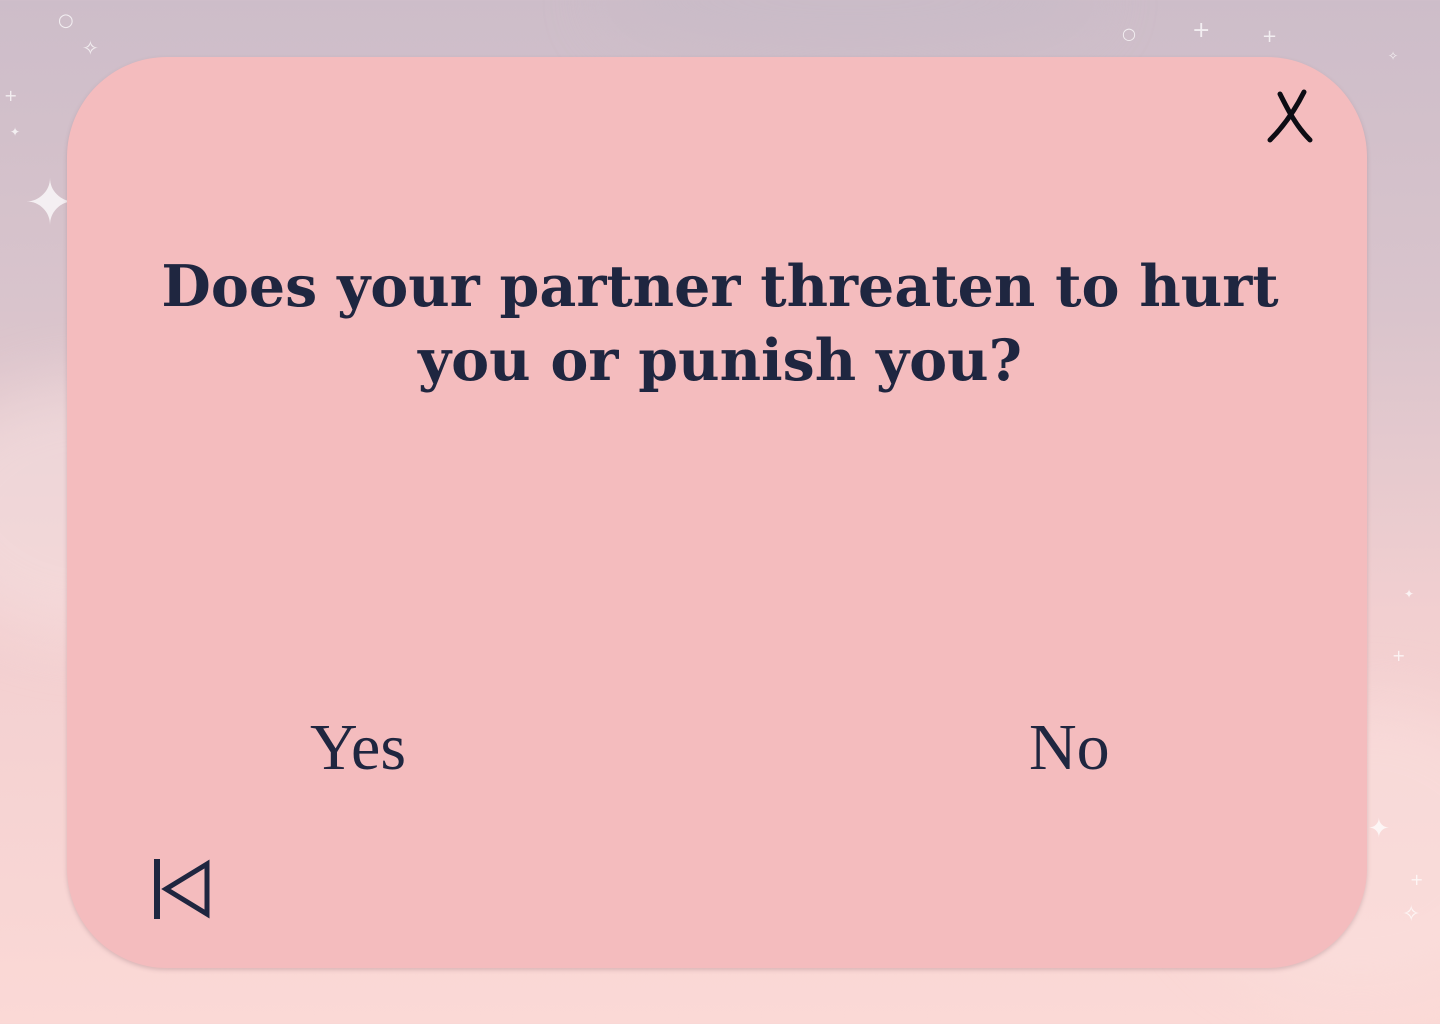  What do you see at coordinates (1069, 748) in the screenshot?
I see `no-button: No` at bounding box center [1069, 748].